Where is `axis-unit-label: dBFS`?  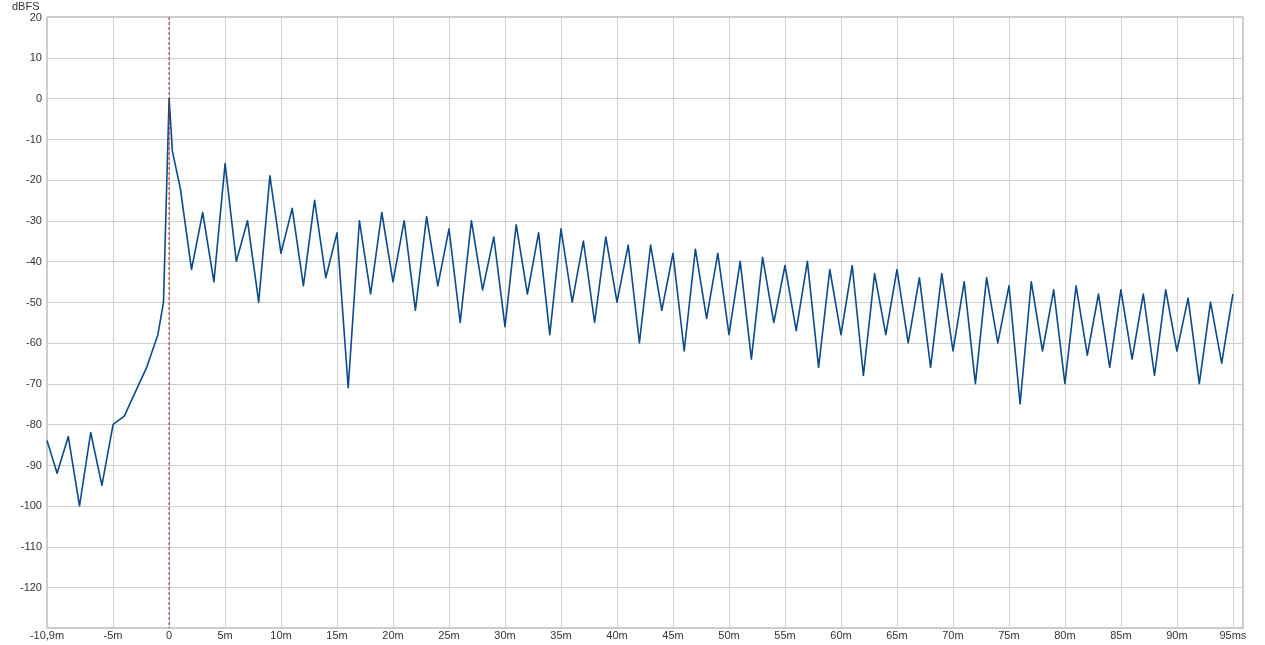 axis-unit-label: dBFS is located at coordinates (26, 6).